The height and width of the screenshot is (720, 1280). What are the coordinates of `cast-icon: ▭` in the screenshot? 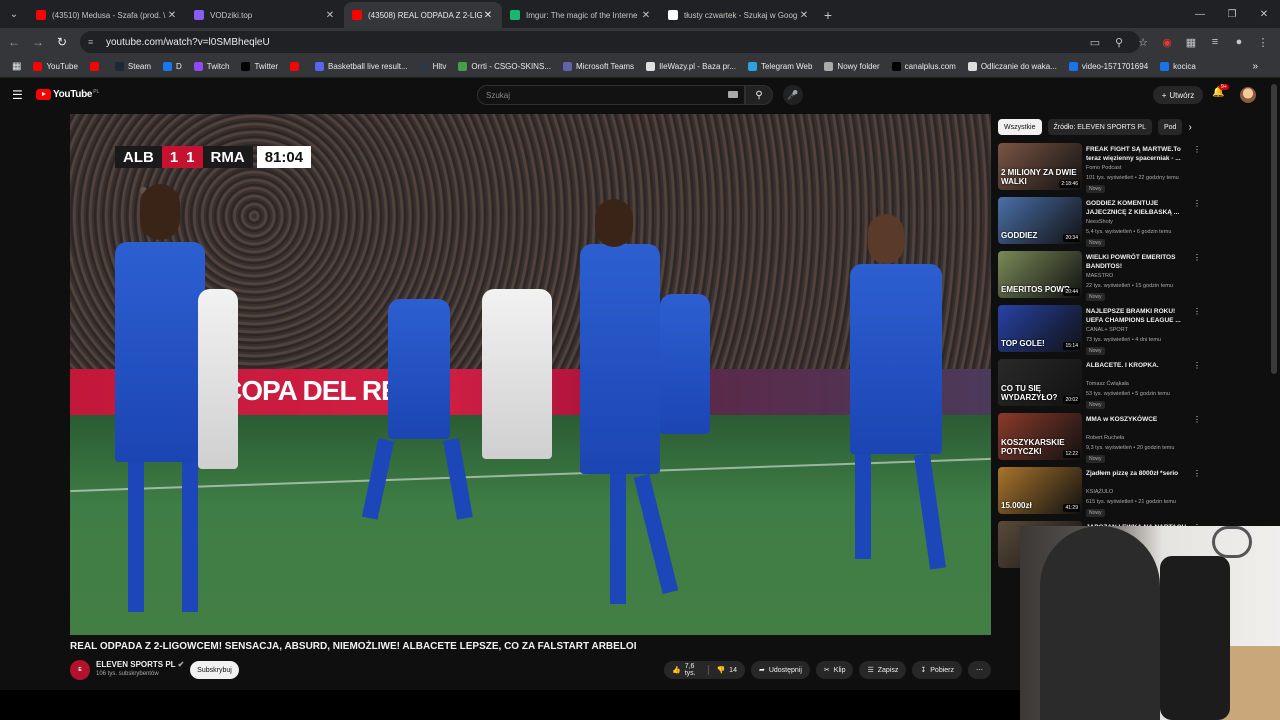 It's located at (1095, 42).